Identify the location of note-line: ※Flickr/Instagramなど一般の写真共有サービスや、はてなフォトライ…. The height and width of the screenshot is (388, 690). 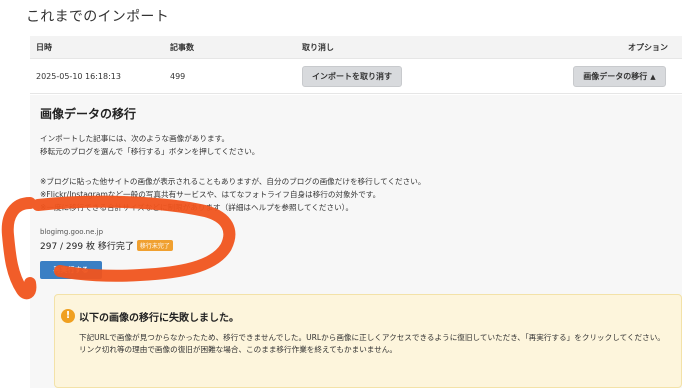
(210, 194).